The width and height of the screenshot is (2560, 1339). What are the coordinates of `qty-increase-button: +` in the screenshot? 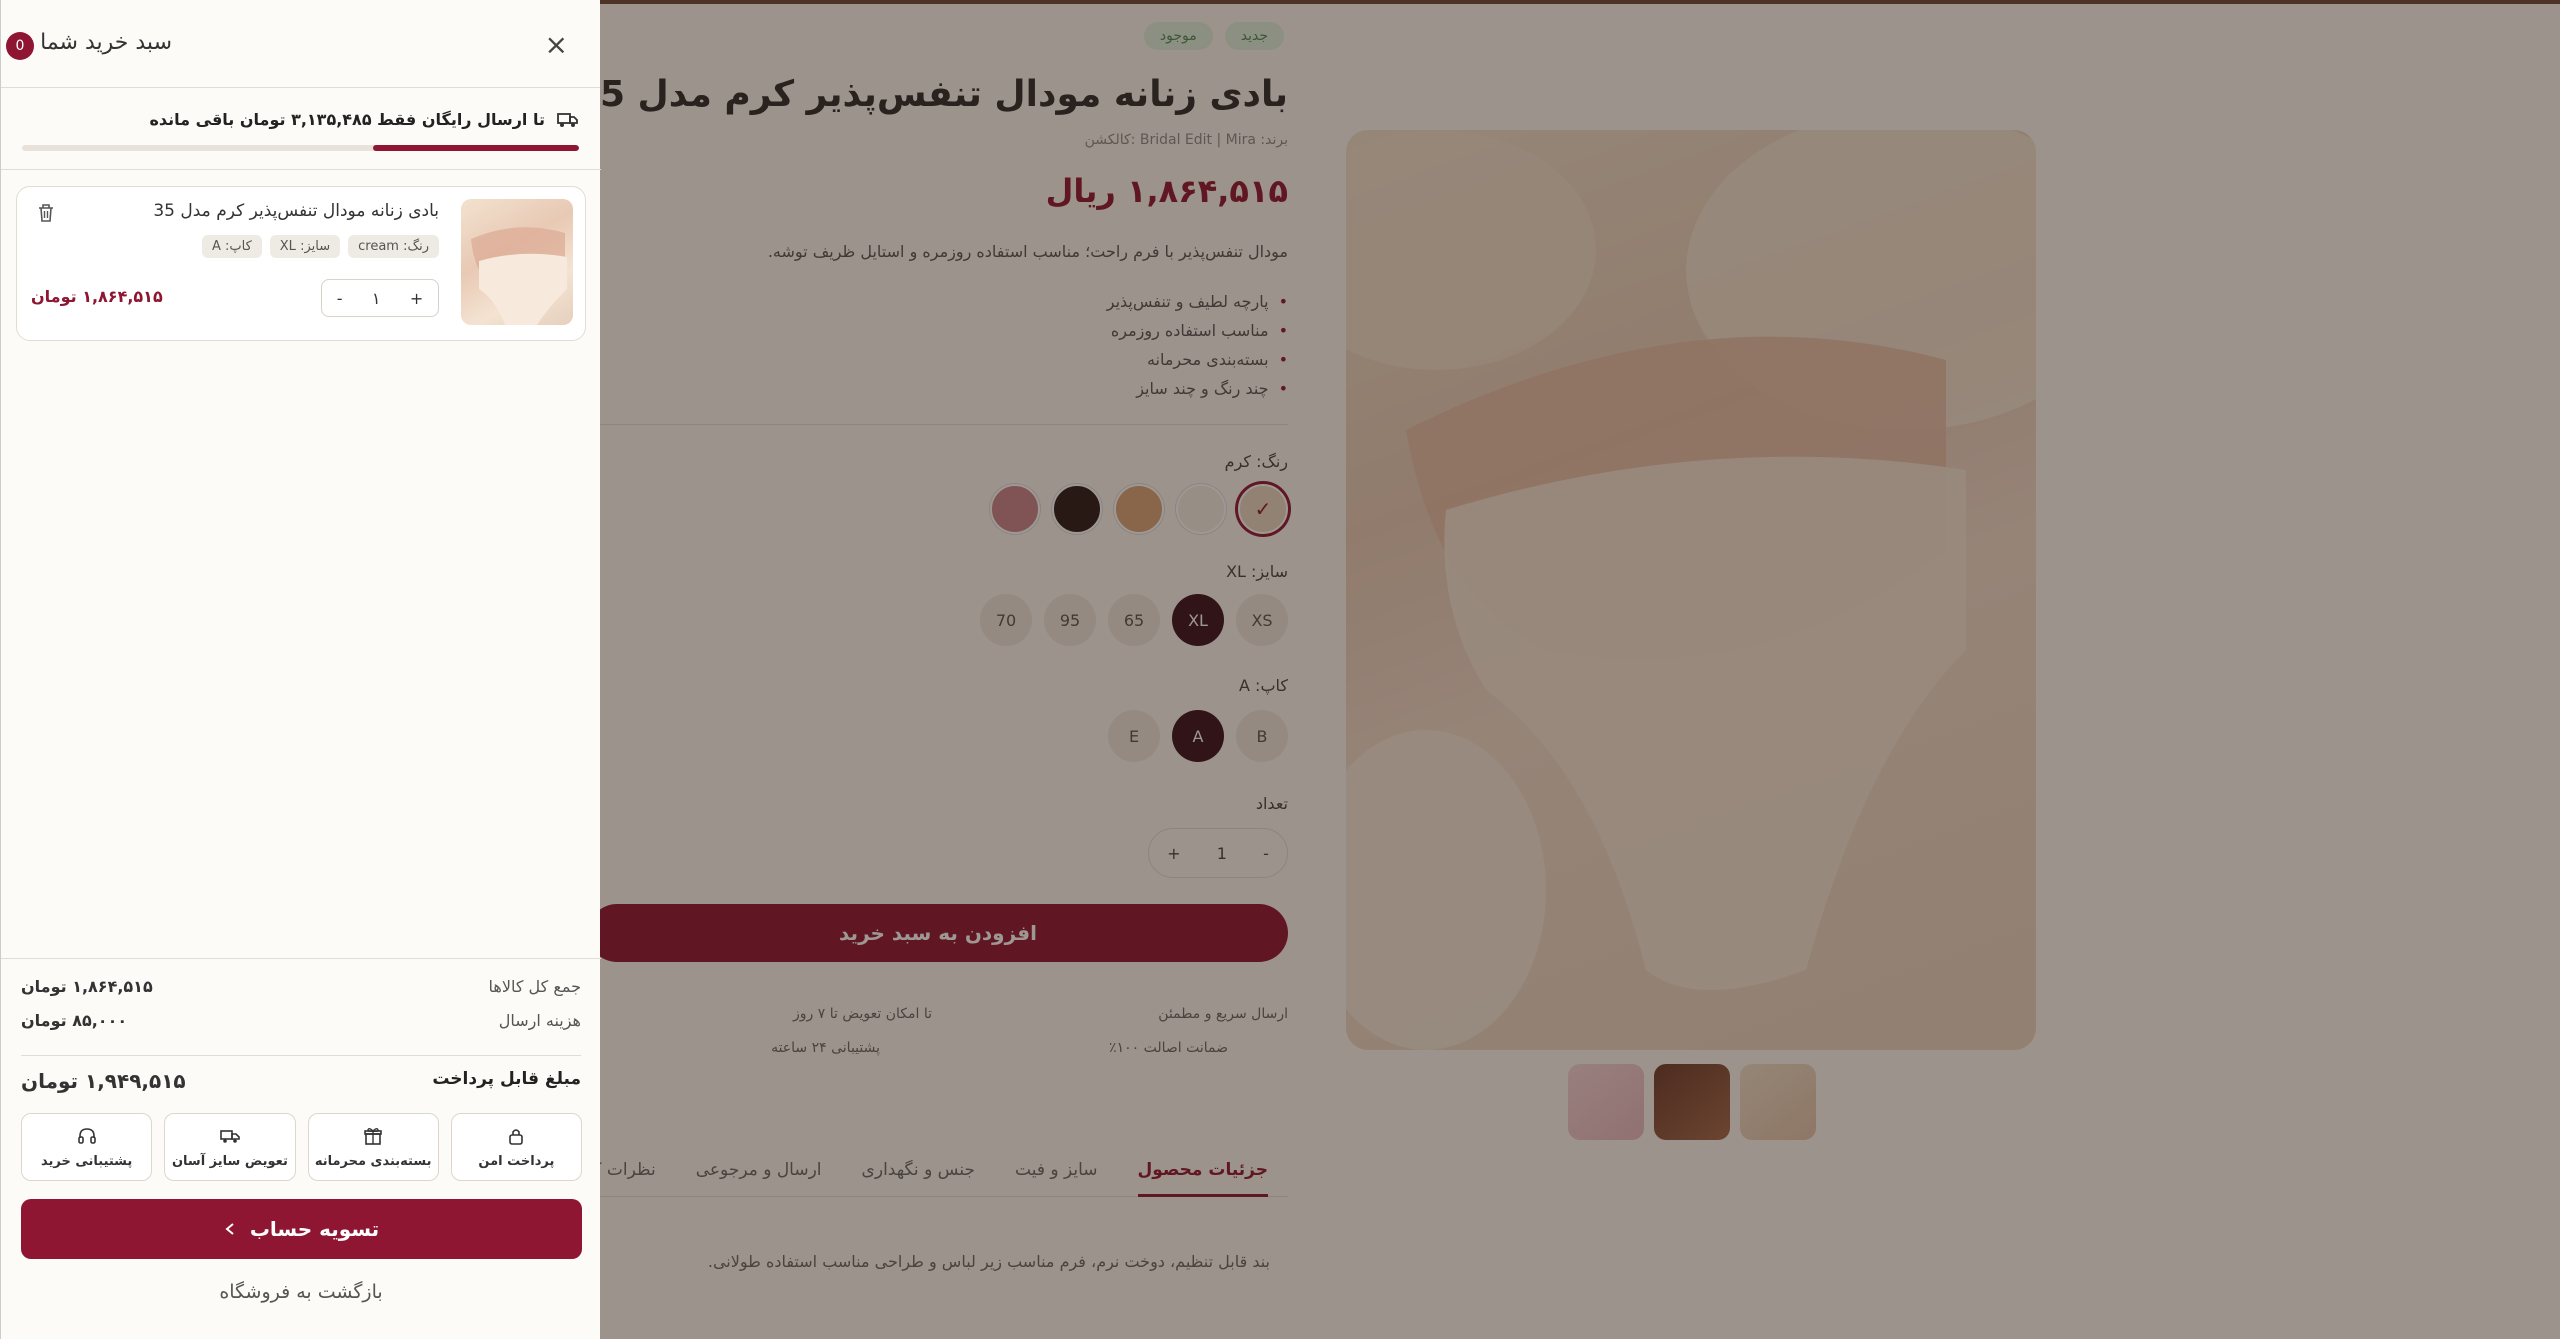 It's located at (416, 298).